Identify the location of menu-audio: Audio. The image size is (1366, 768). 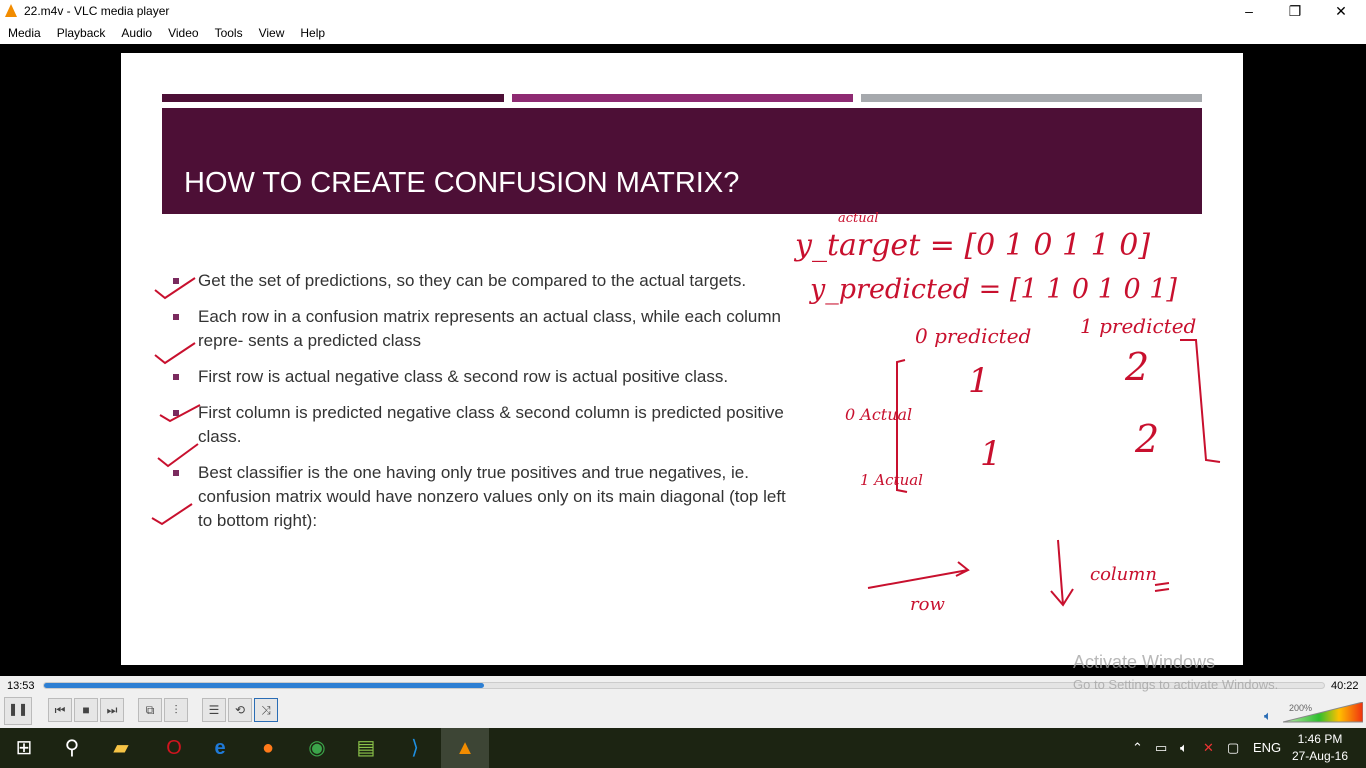
(136, 33).